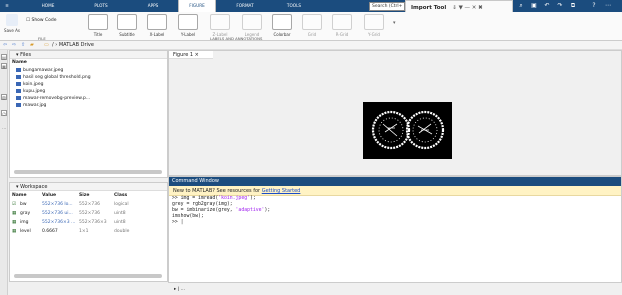 The height and width of the screenshot is (295, 622). I want to click on var-size: 552×736×3, so click(93, 222).